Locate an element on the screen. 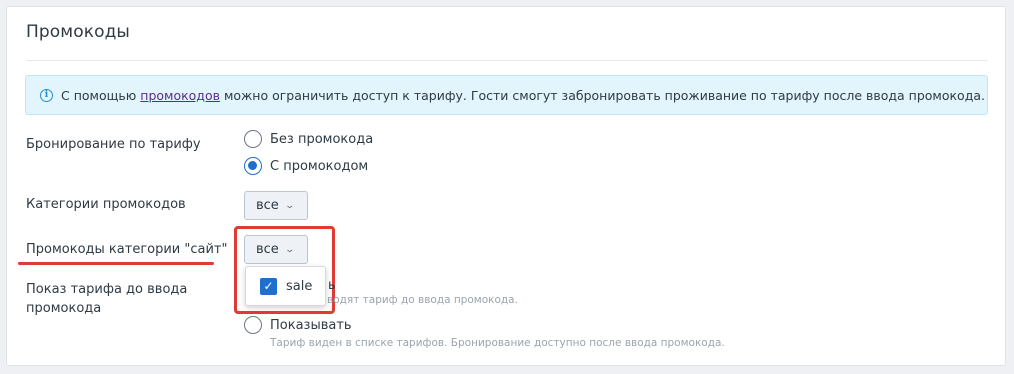  chevron-down-icon: ⌄ is located at coordinates (289, 205).